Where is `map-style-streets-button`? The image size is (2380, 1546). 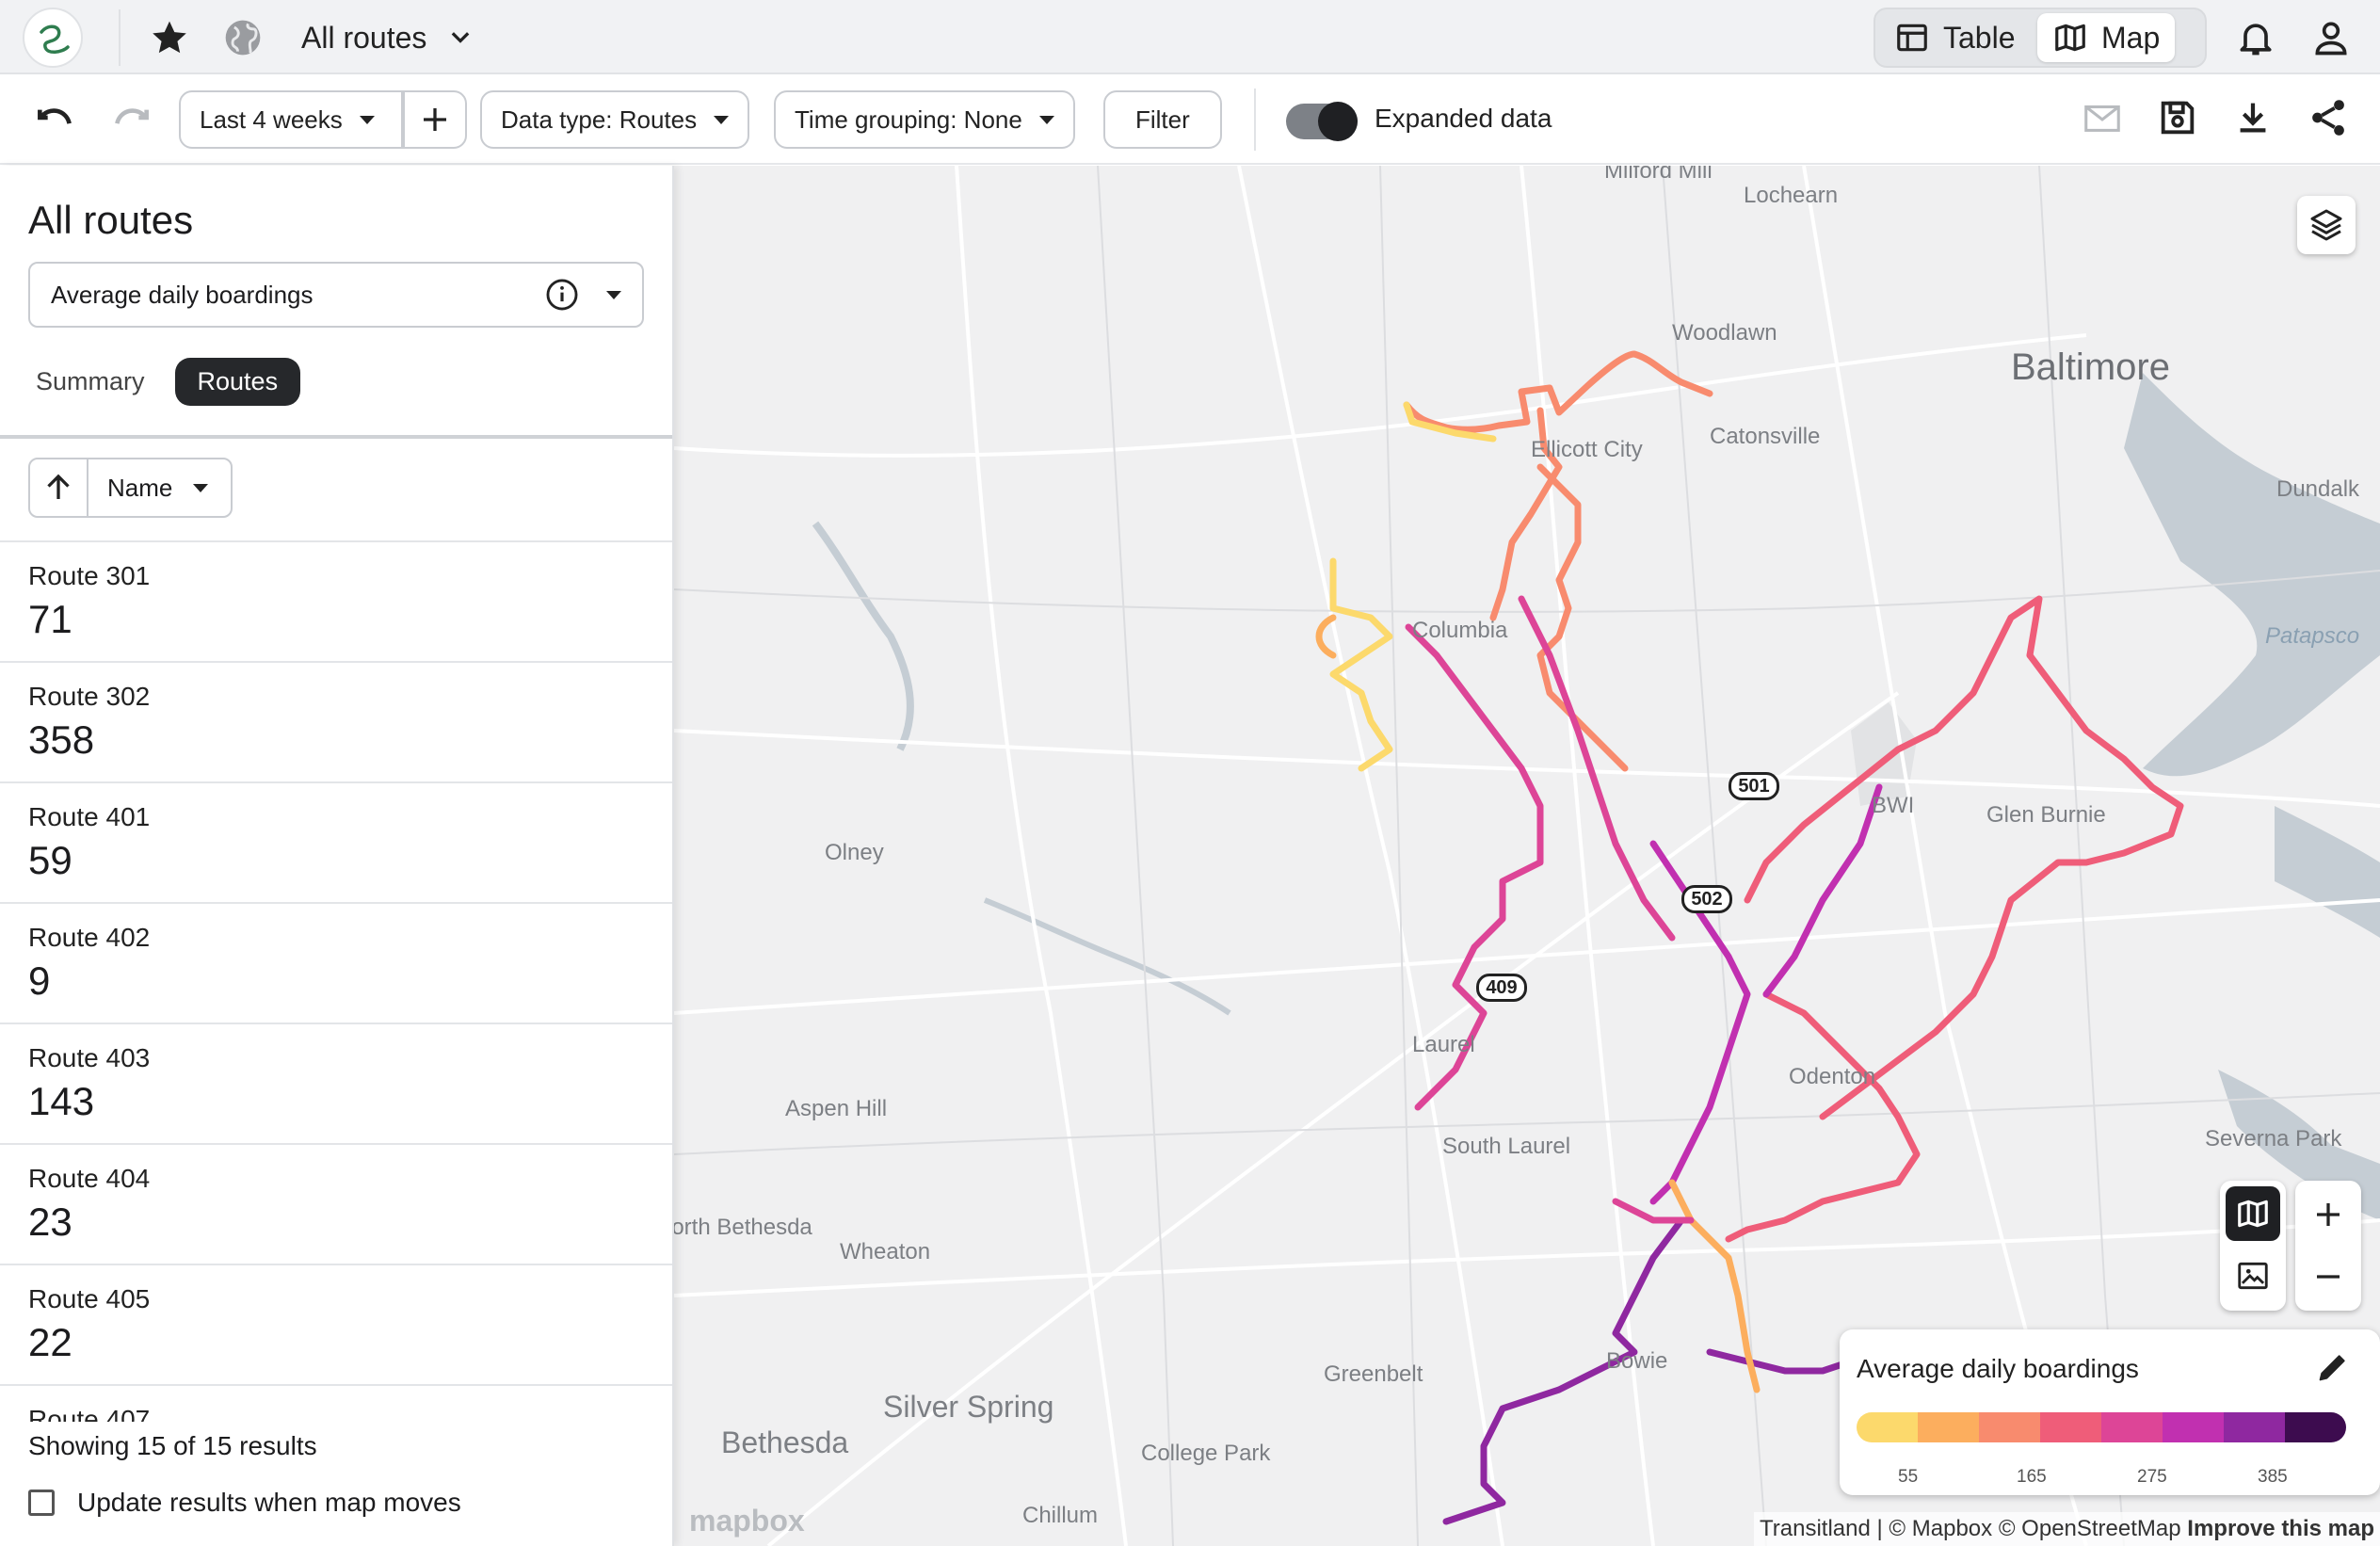
map-style-streets-button is located at coordinates (2253, 1213).